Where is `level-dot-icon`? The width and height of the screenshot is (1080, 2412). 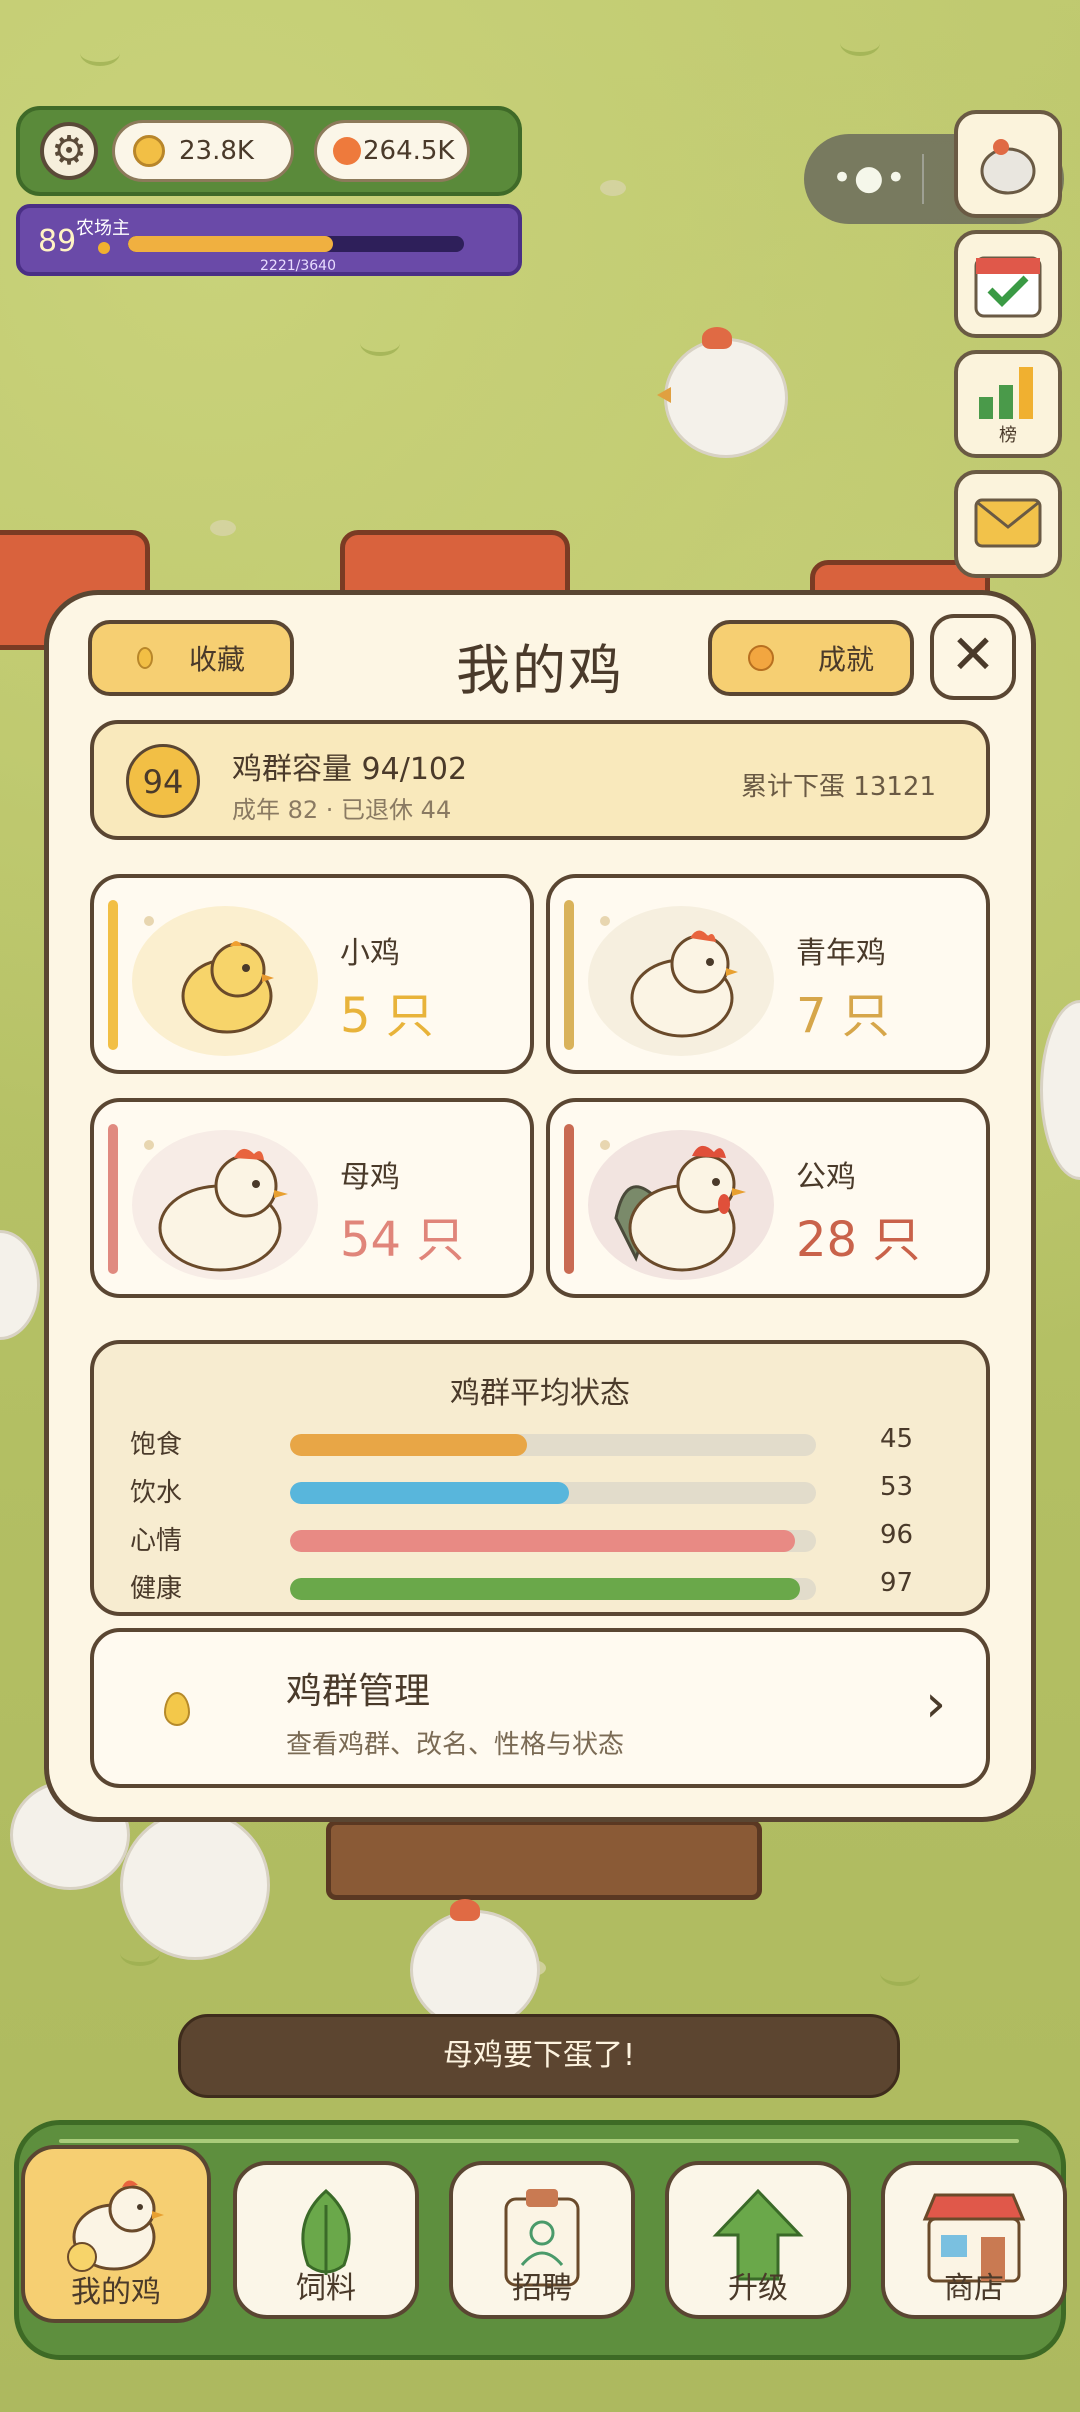 level-dot-icon is located at coordinates (104, 248).